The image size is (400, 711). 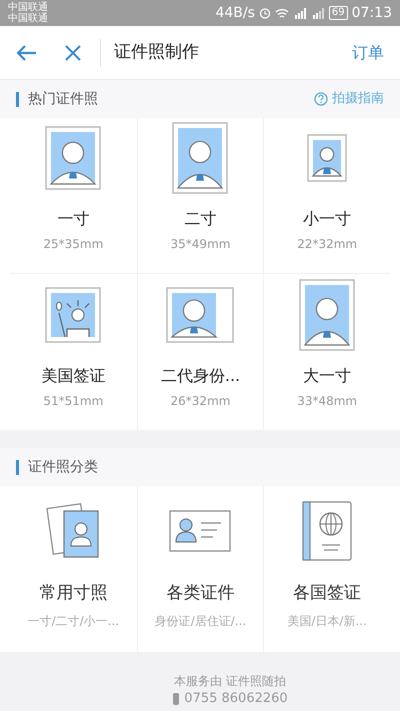 I want to click on wifi-icon, so click(x=281, y=13).